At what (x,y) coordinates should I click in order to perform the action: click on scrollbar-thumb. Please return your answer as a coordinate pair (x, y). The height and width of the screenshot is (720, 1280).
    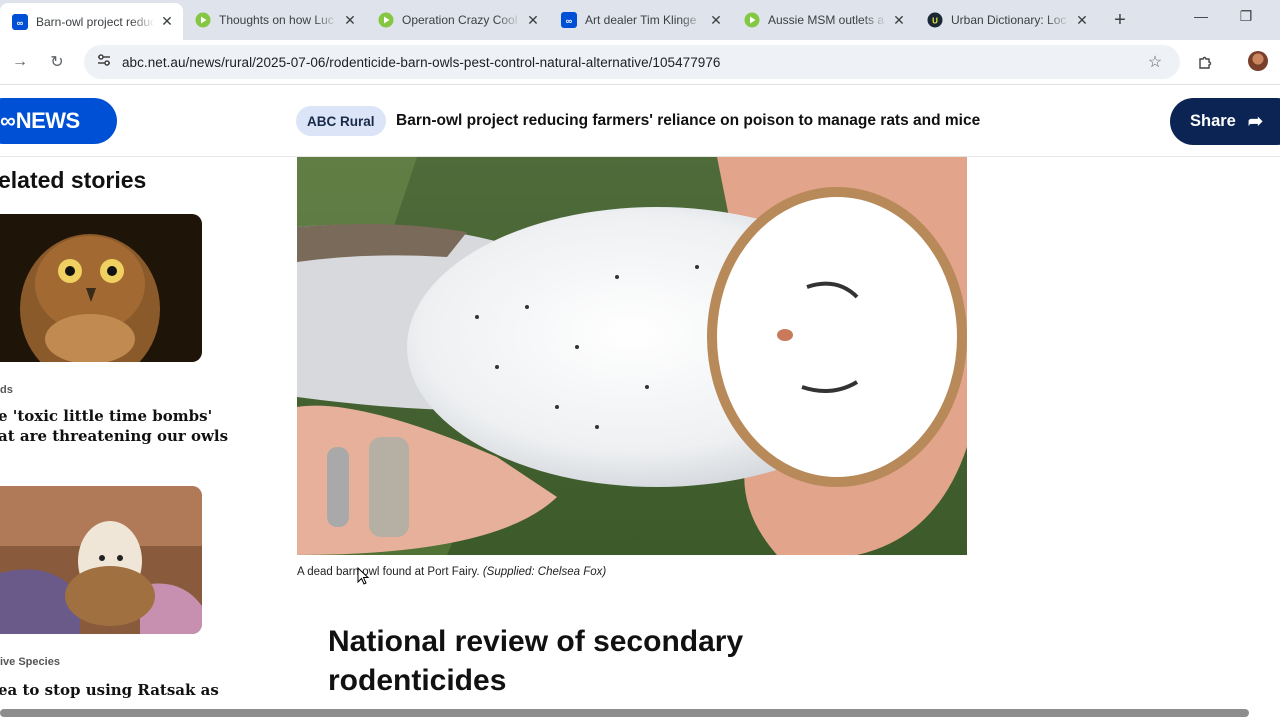
    Looking at the image, I should click on (624, 713).